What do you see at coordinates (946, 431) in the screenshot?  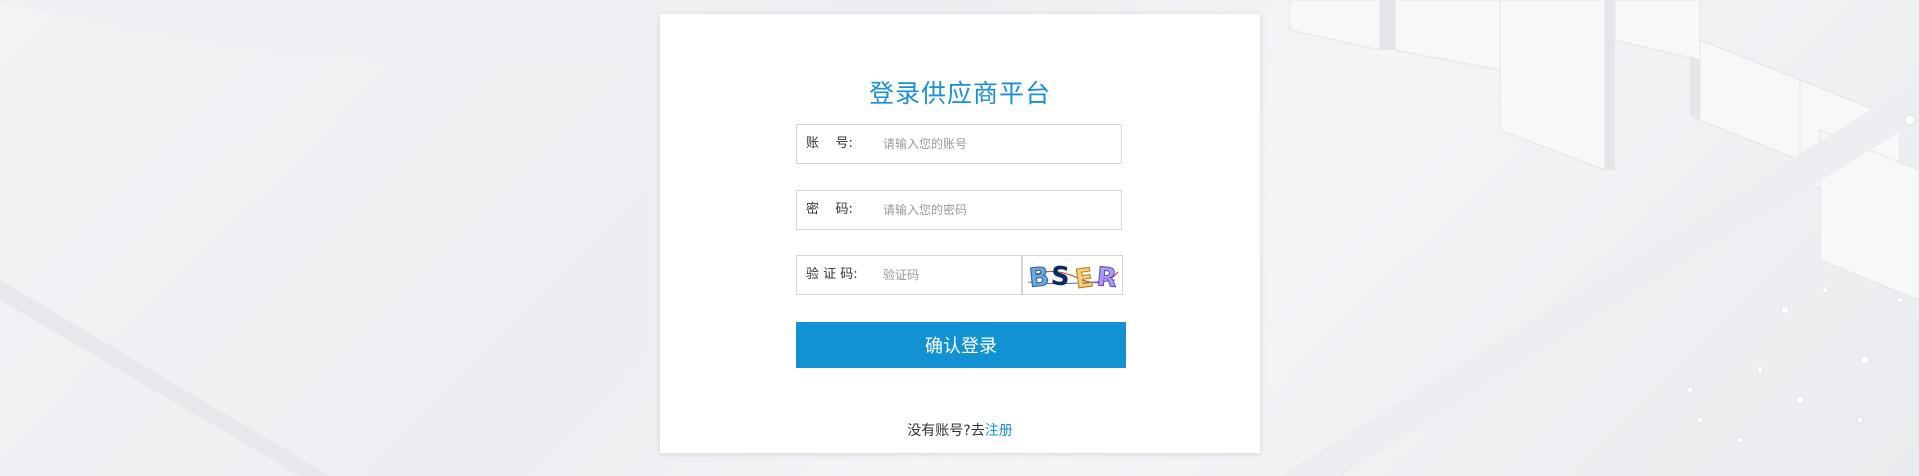 I see `register-prompt-text: 没有账号?去` at bounding box center [946, 431].